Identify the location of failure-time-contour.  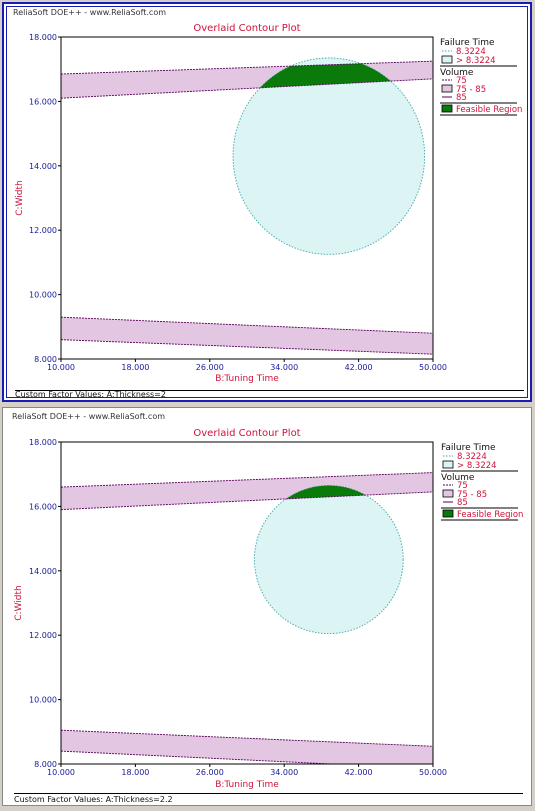
(328, 560).